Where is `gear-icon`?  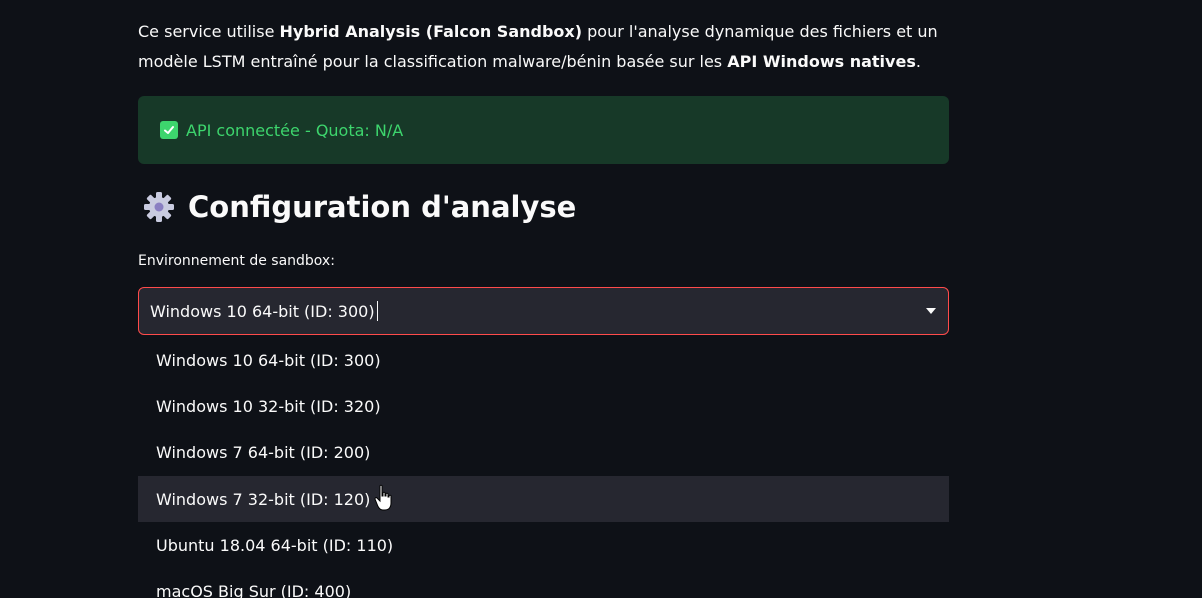
gear-icon is located at coordinates (159, 207).